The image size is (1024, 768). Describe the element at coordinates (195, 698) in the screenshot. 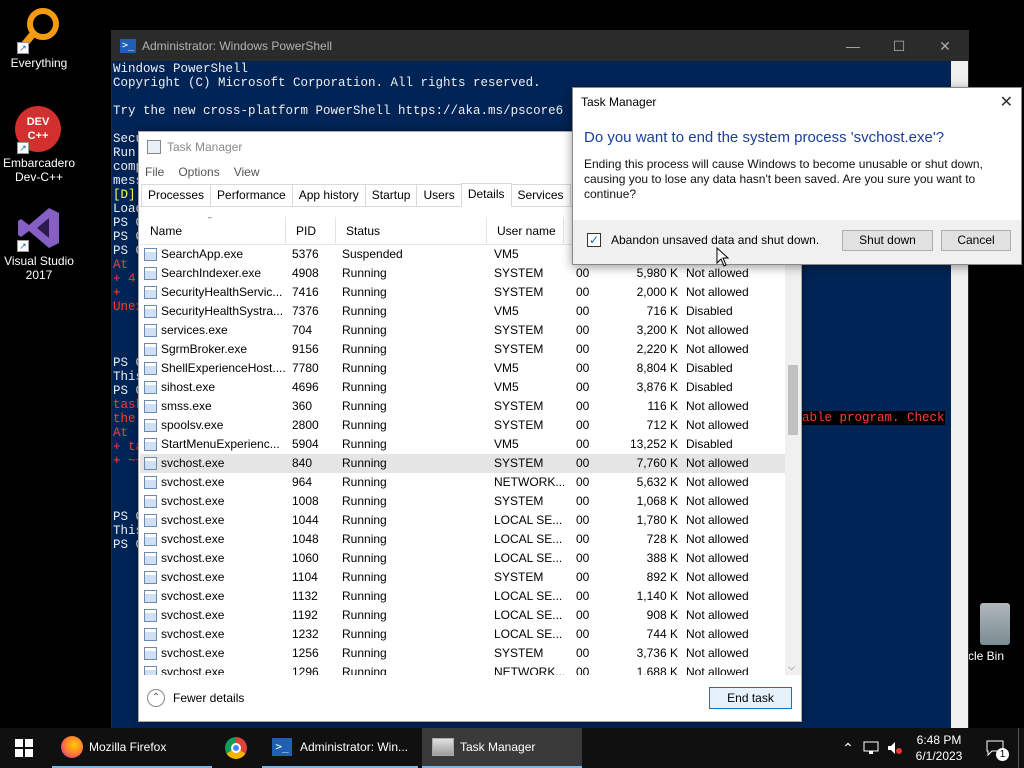

I see `fewer-details-toggle: ⌃ Fewer details` at that location.